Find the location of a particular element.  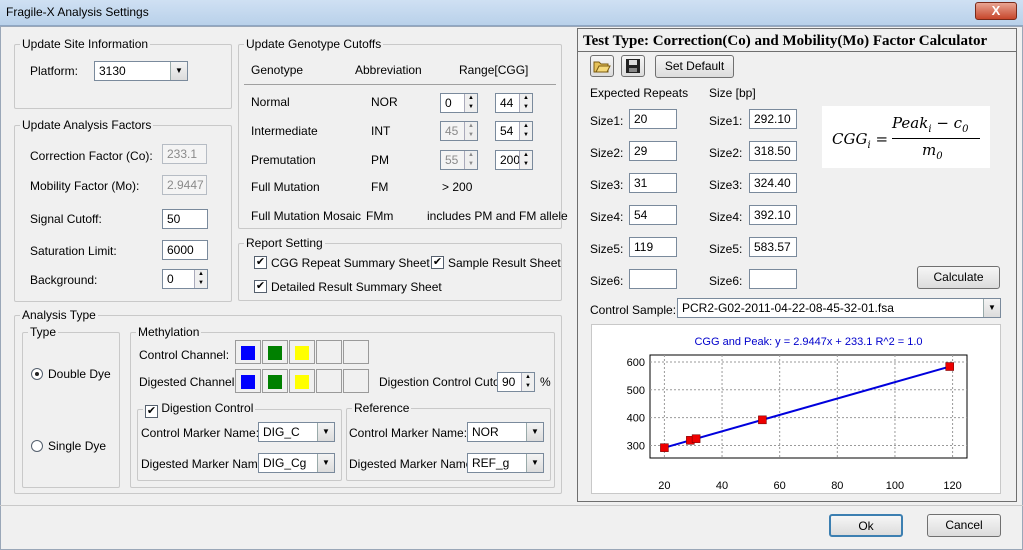

close-window-button: X is located at coordinates (996, 11).